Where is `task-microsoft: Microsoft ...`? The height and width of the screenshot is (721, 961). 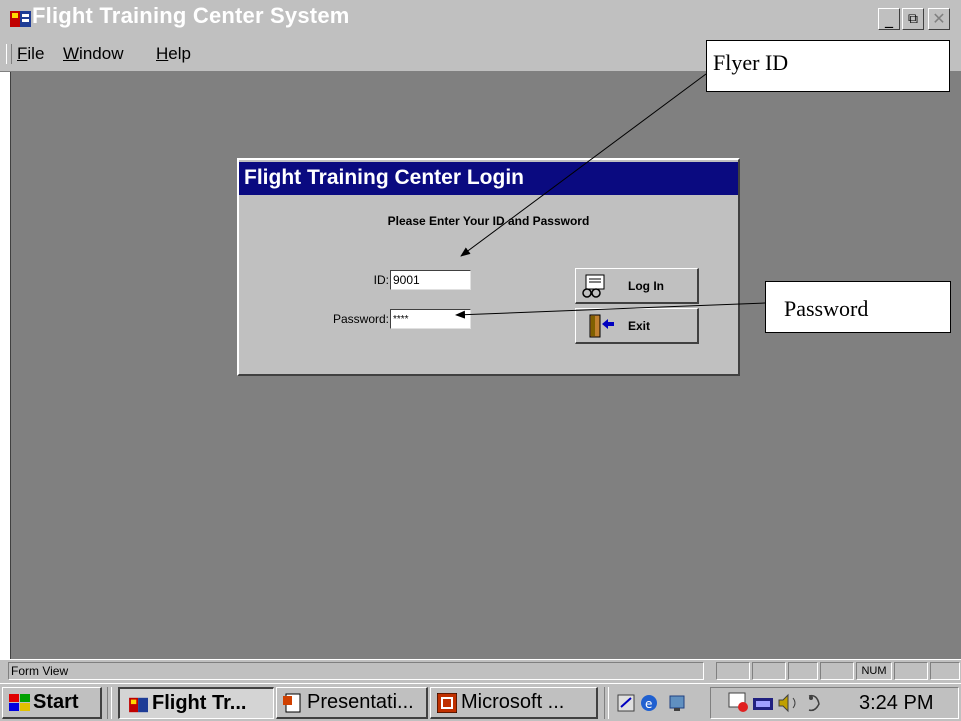 task-microsoft: Microsoft ... is located at coordinates (514, 703).